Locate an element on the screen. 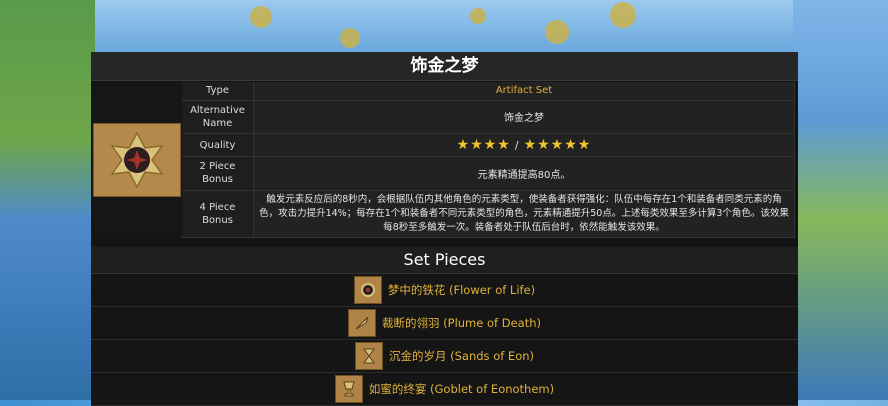 The image size is (888, 406). page-title: 饰金之梦 is located at coordinates (444, 66).